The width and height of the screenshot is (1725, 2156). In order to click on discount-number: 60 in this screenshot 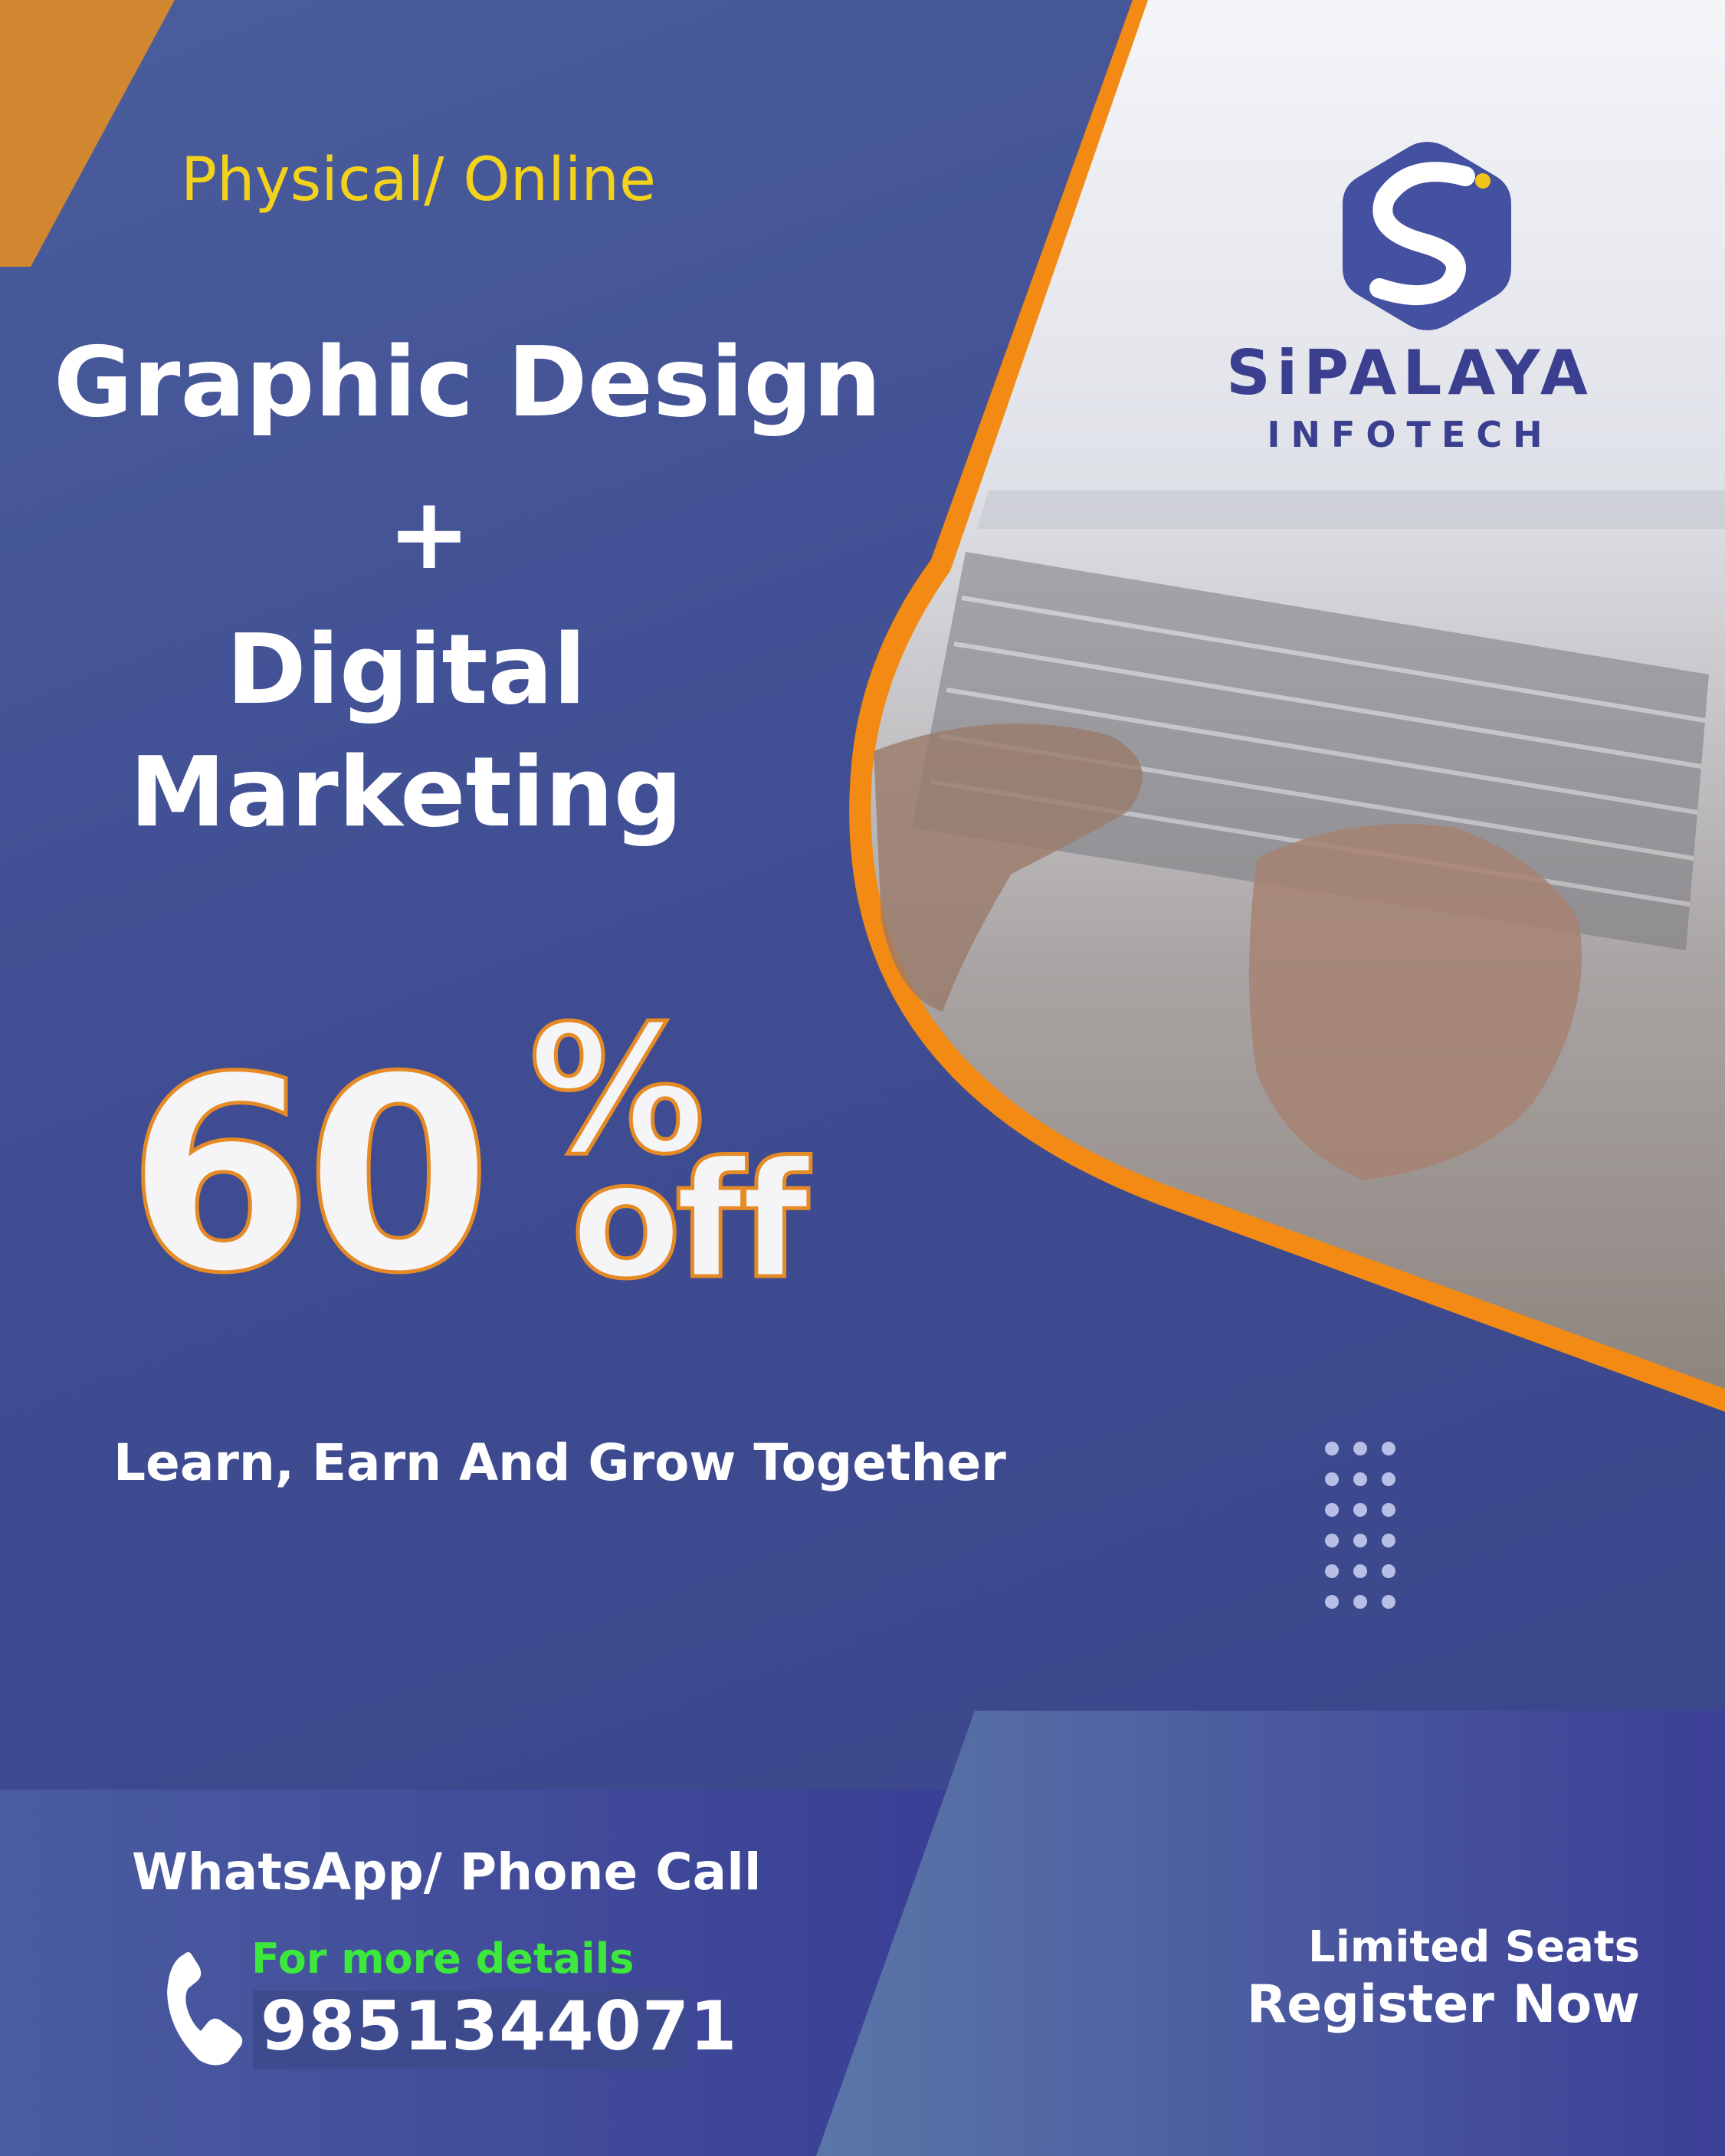, I will do `click(309, 1176)`.